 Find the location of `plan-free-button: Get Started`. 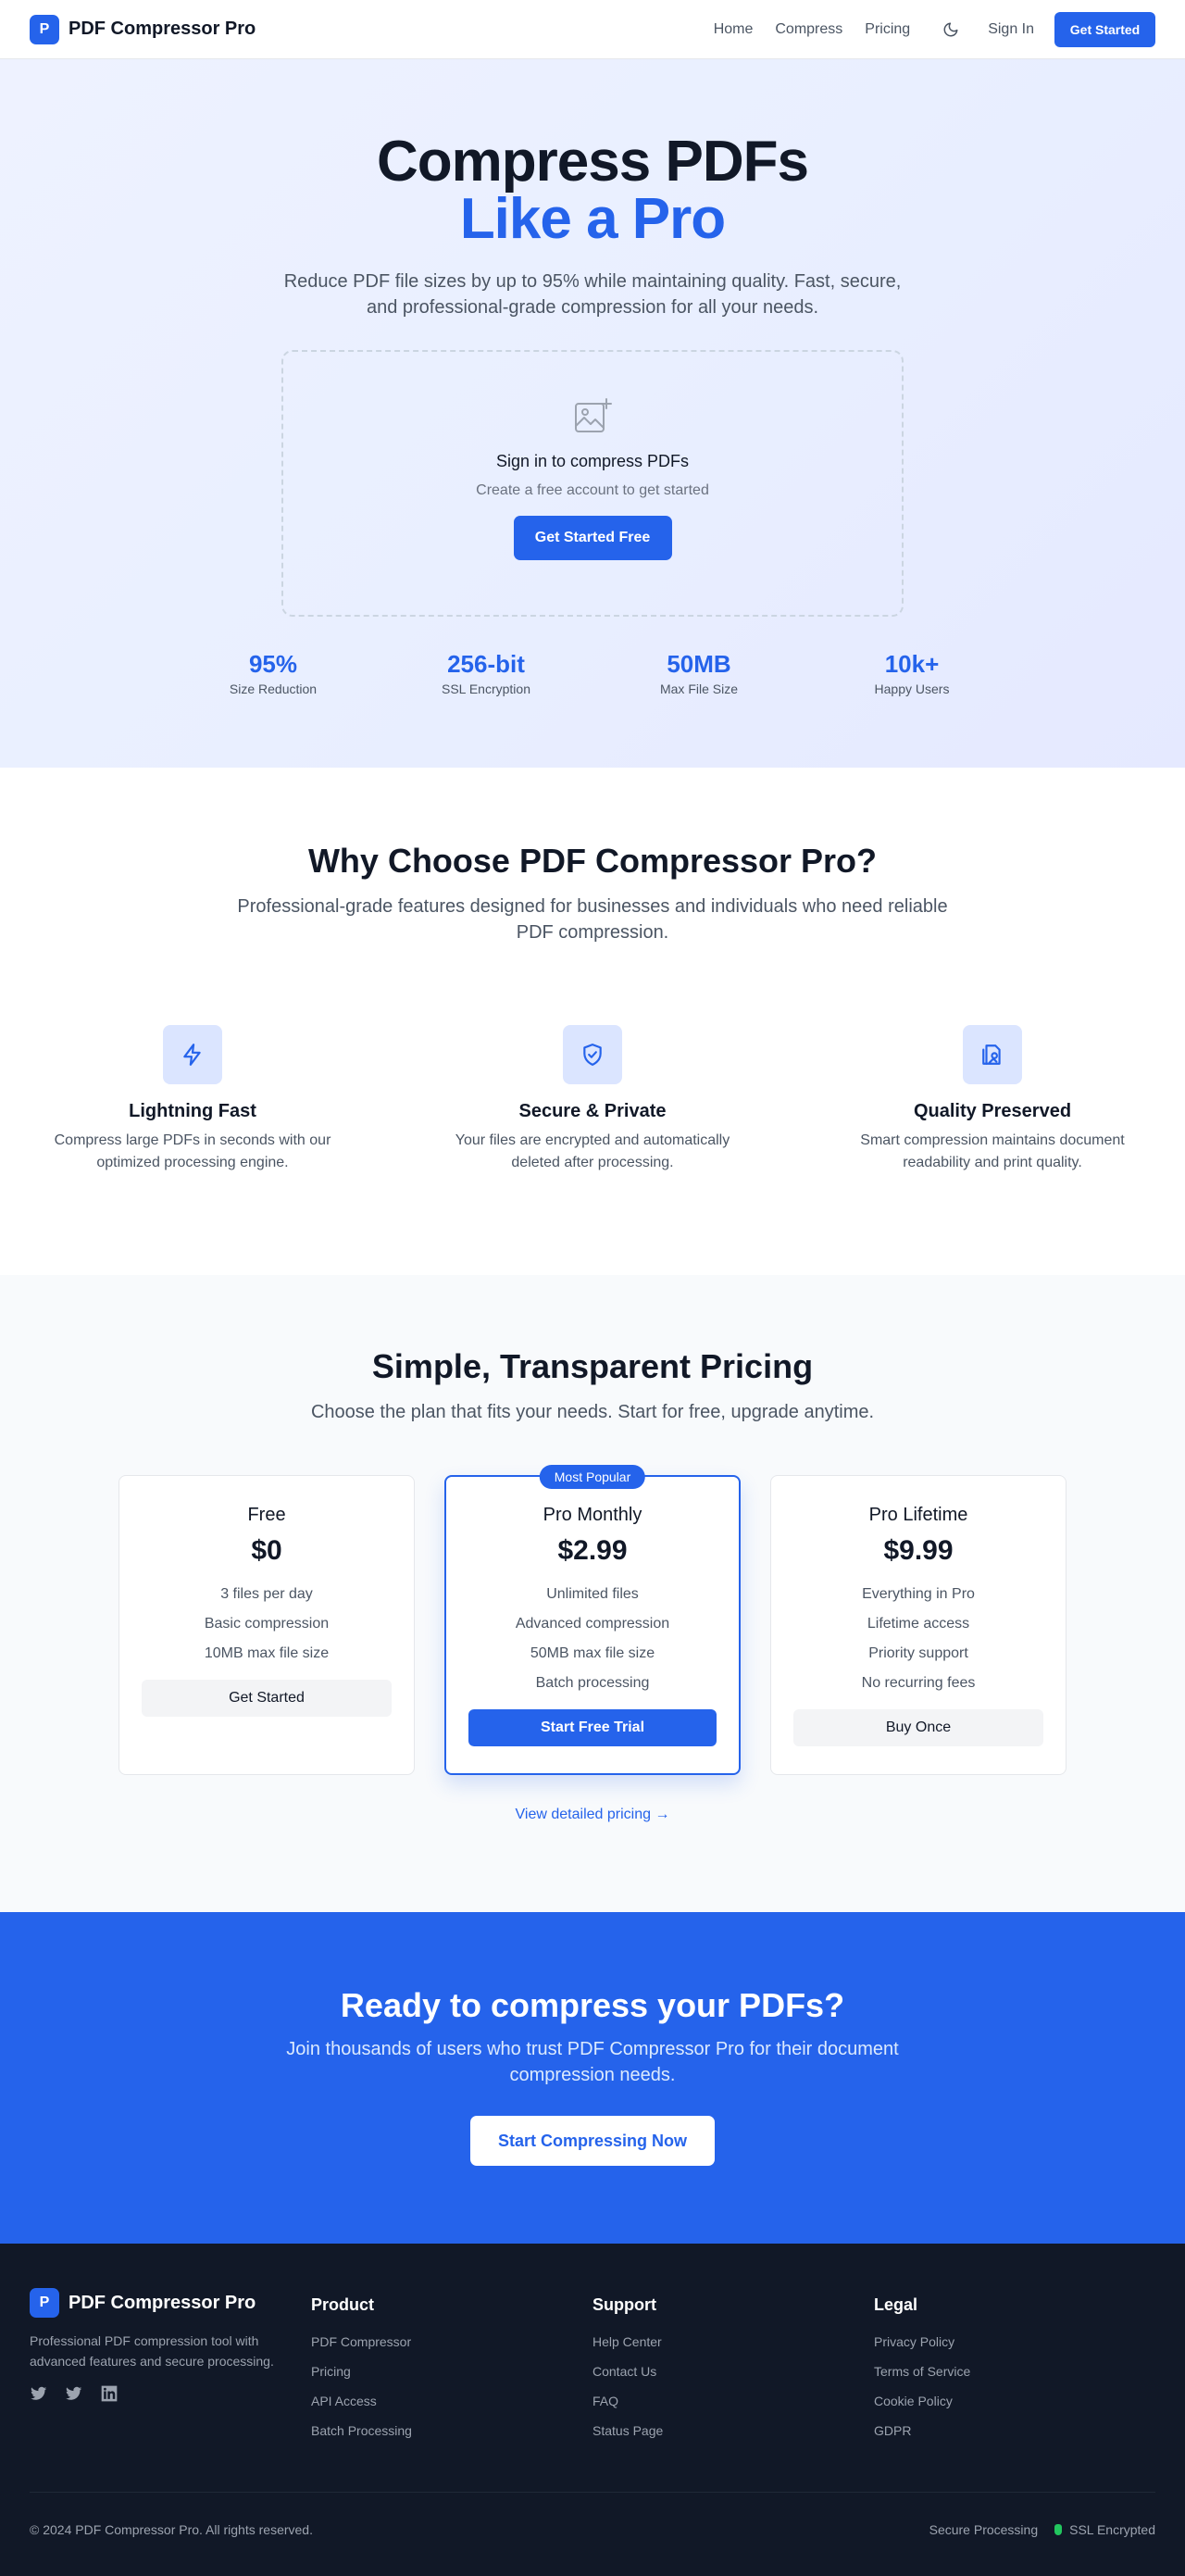

plan-free-button: Get Started is located at coordinates (267, 1698).